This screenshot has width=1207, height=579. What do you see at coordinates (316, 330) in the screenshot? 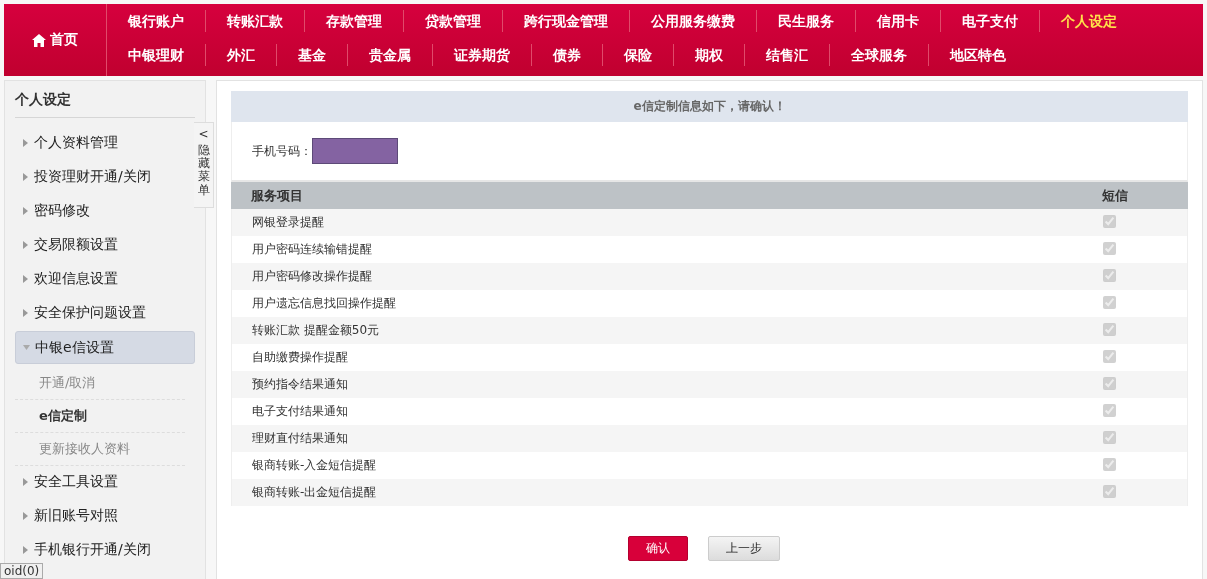
I see `table-cell-text: 转账汇款 提醒金额50元` at bounding box center [316, 330].